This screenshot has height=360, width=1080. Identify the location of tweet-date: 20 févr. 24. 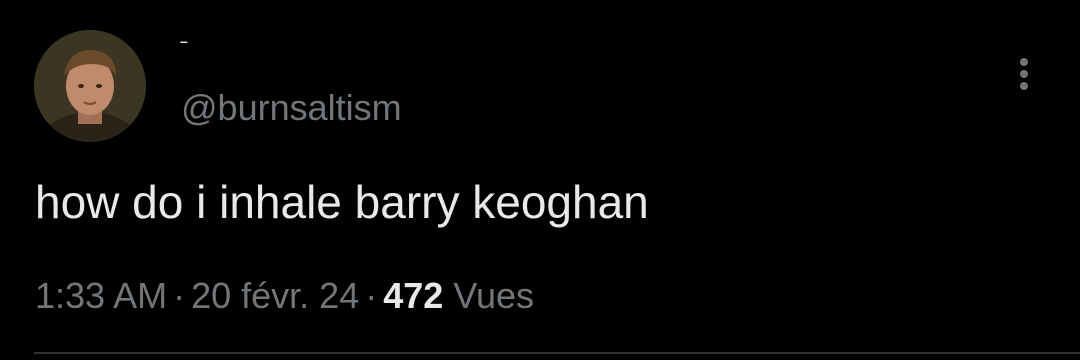
(275, 295).